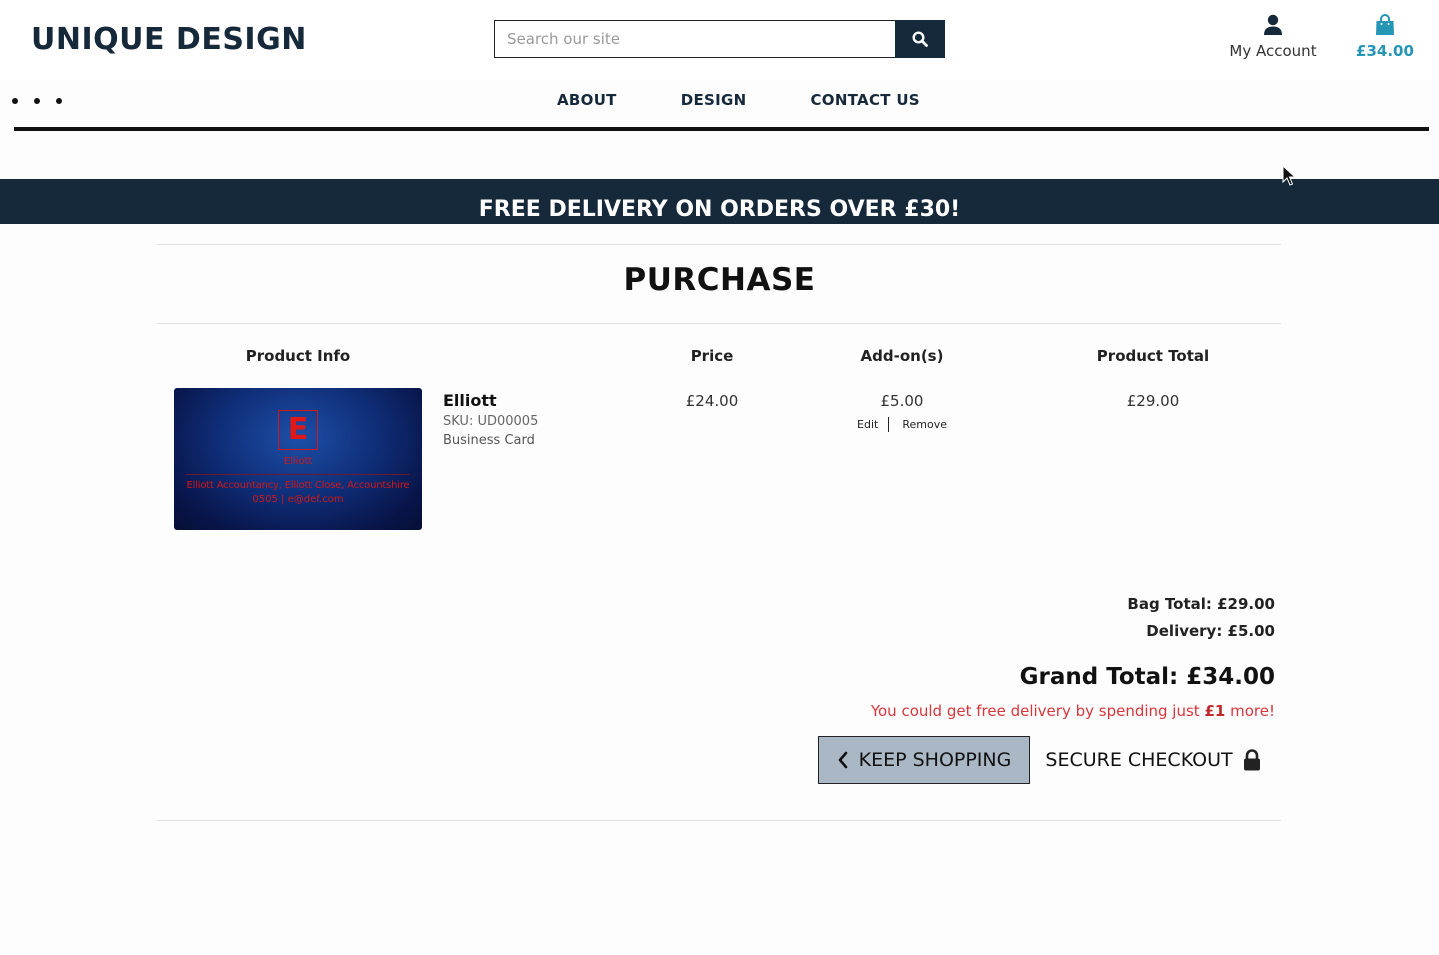 This screenshot has height=955, width=1439. Describe the element at coordinates (1201, 604) in the screenshot. I see `bag-total-summary: Bag Total: £29.00` at that location.